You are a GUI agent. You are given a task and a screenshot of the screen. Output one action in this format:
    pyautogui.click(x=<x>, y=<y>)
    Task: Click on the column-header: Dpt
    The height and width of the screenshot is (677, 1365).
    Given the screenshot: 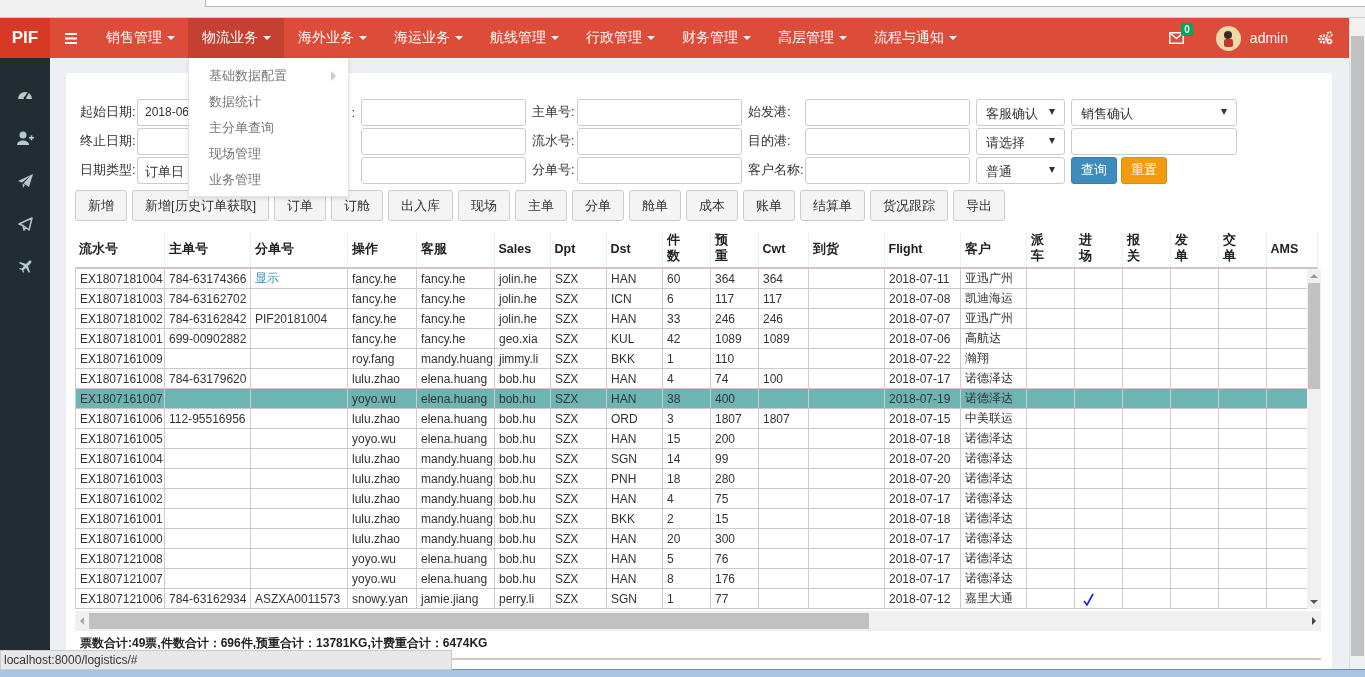 What is the action you would take?
    pyautogui.click(x=578, y=249)
    